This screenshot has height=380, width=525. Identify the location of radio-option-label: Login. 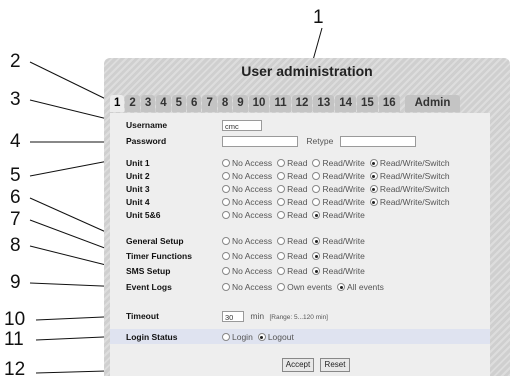
(242, 337).